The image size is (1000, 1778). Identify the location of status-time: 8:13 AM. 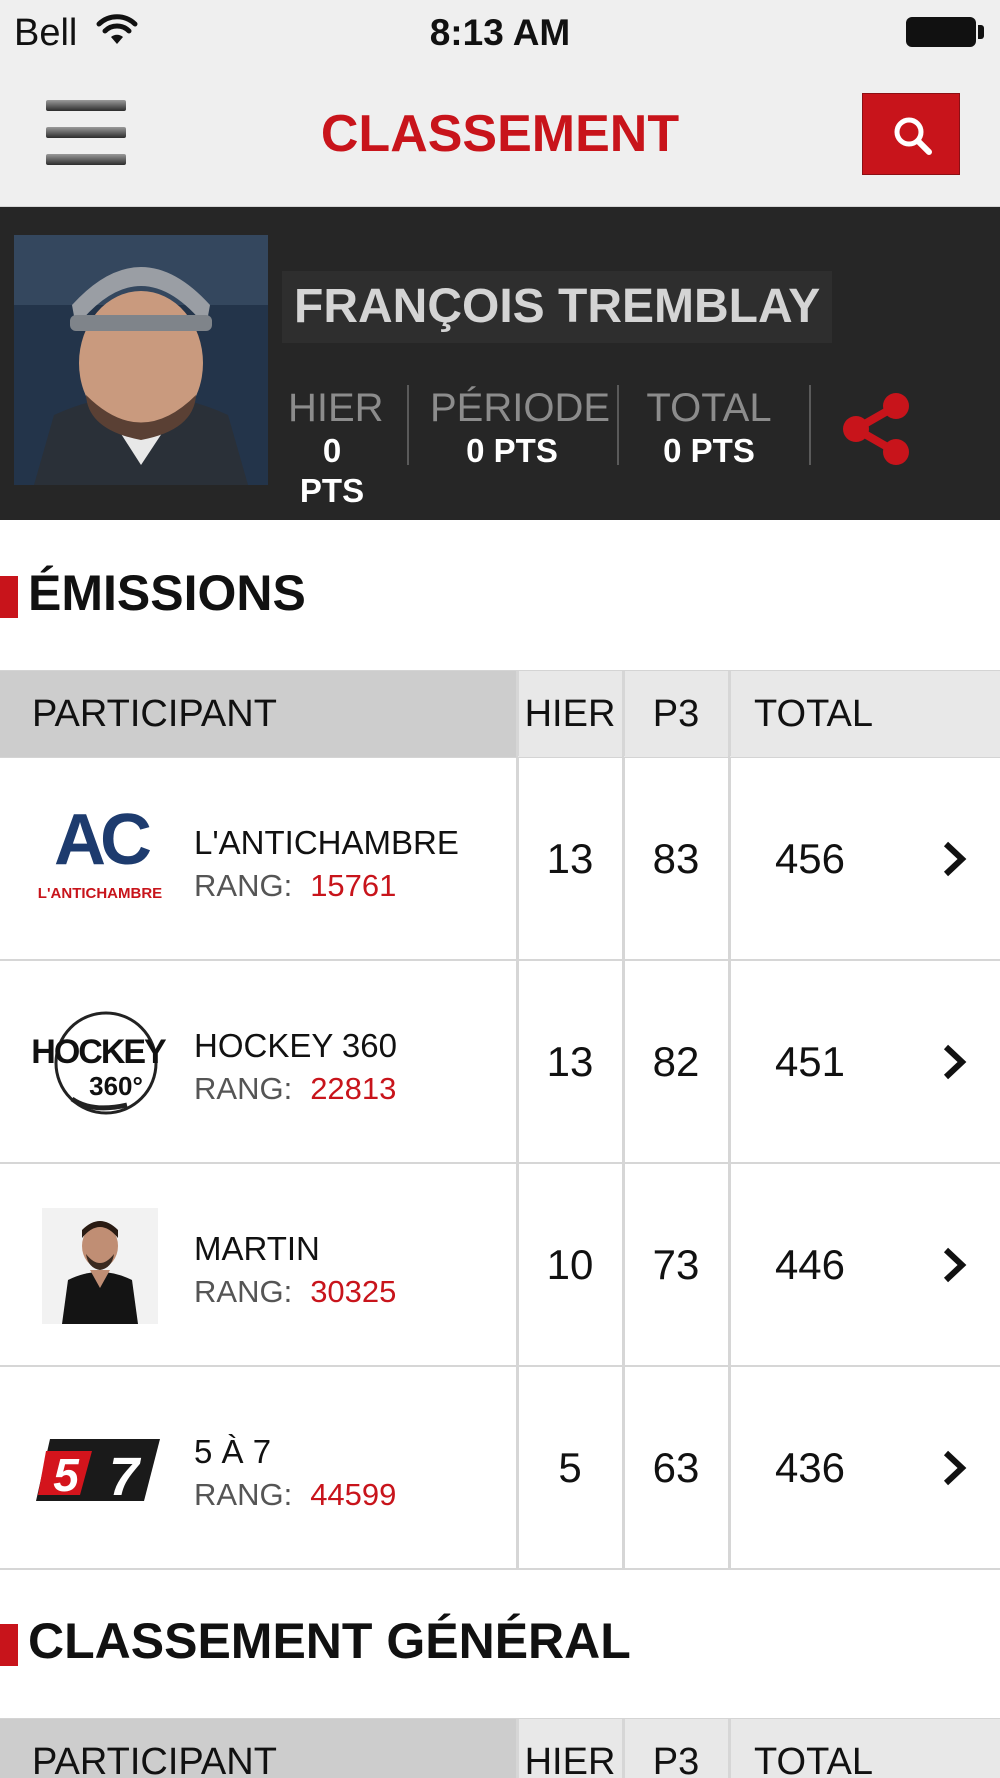
(500, 32).